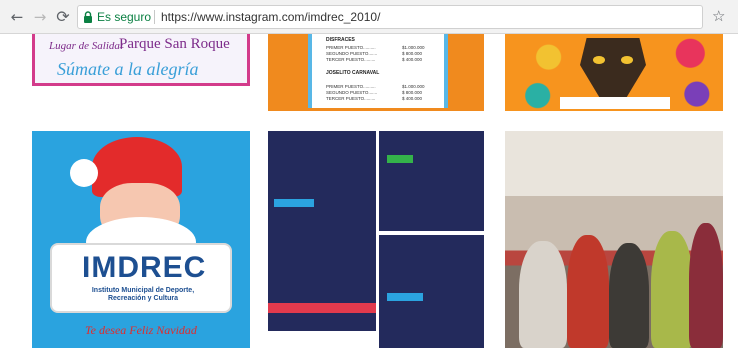 This screenshot has height=351, width=738. I want to click on forward-button: →, so click(40, 17).